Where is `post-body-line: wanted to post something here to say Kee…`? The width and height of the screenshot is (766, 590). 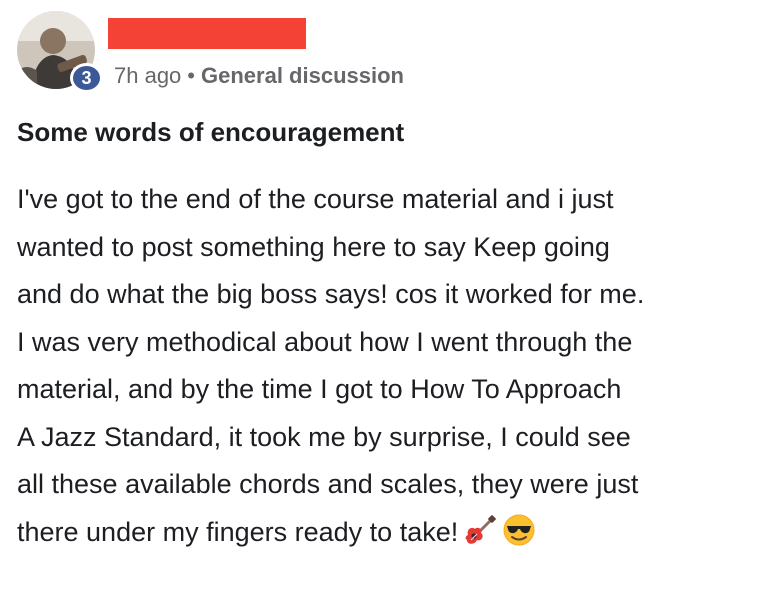
post-body-line: wanted to post something here to say Kee… is located at coordinates (313, 246).